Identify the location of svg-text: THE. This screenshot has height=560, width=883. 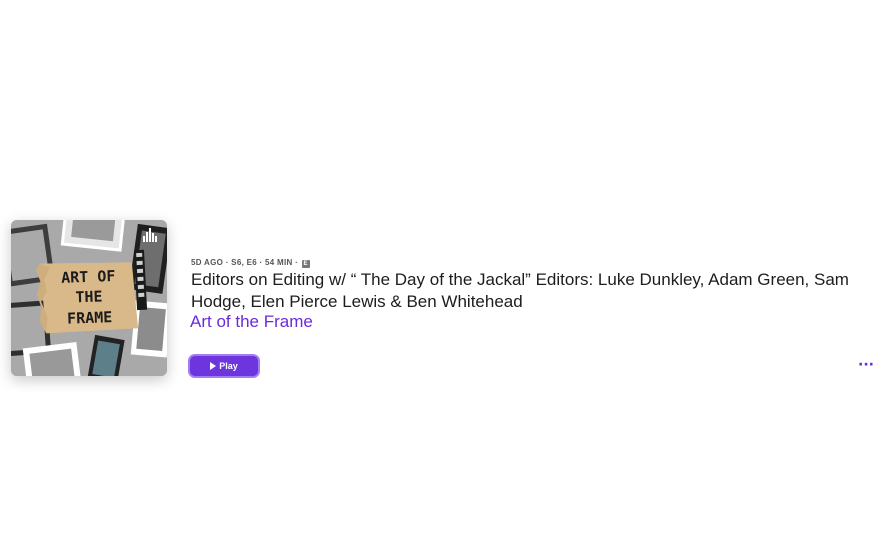
(89, 296).